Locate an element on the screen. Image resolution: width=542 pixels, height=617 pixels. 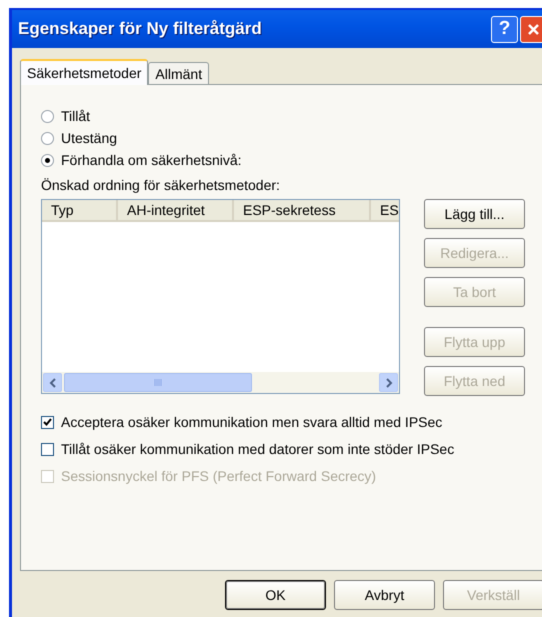
checkbox-label: Sessionsnyckel för PFS (Perfect Forward Secrecy) is located at coordinates (218, 476).